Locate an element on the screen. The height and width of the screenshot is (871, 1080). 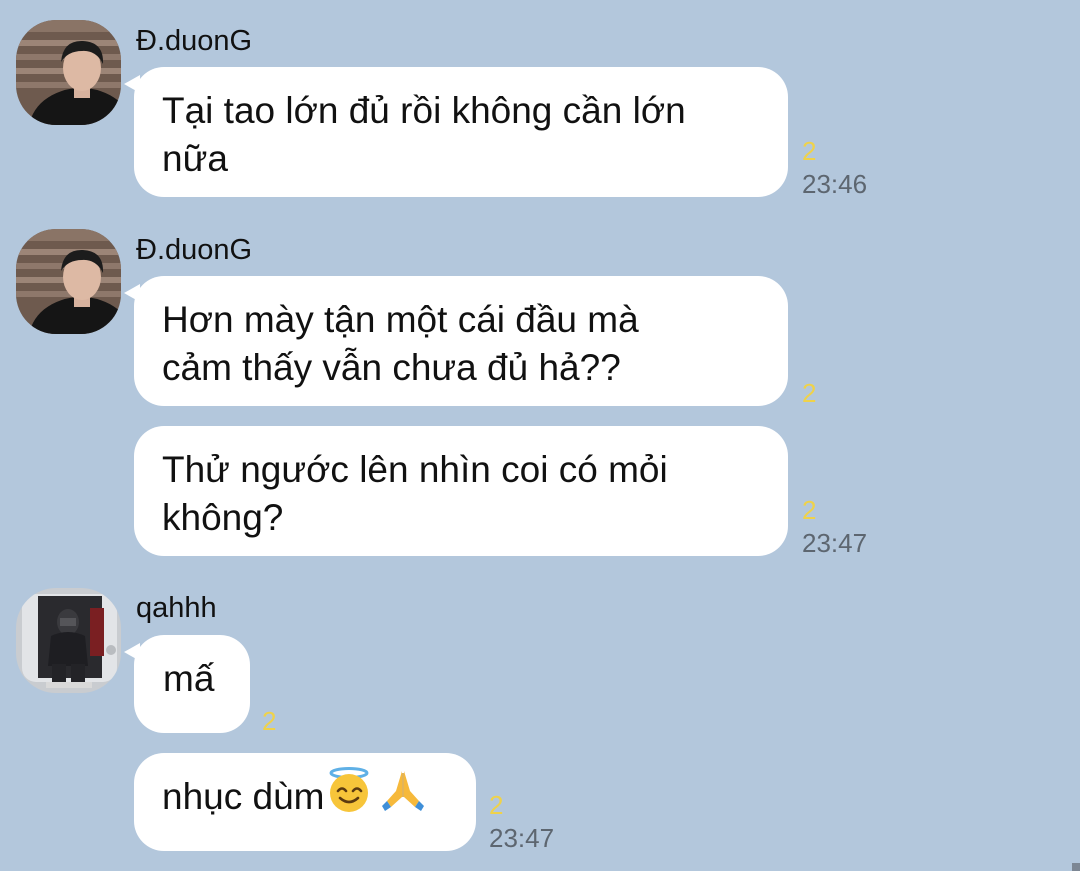
avatar-qahhh is located at coordinates (68, 640).